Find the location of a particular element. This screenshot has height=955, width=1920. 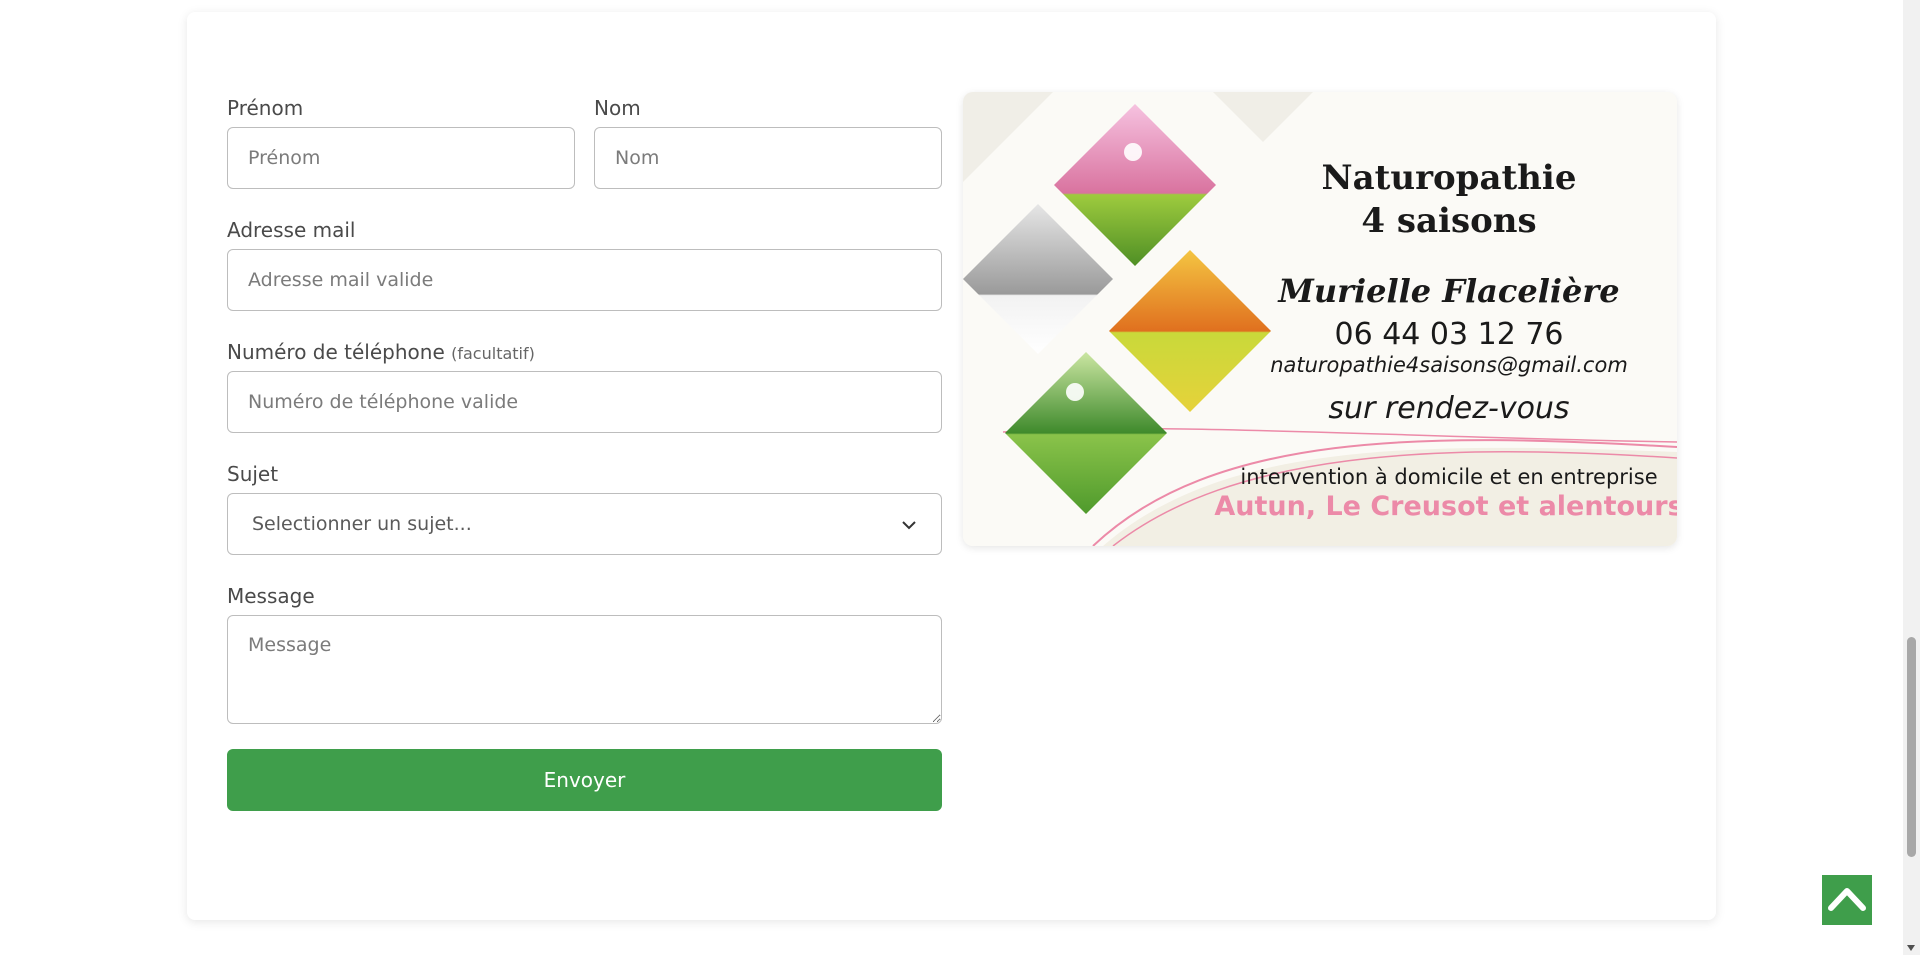

submit-button: Envoyer is located at coordinates (584, 780).